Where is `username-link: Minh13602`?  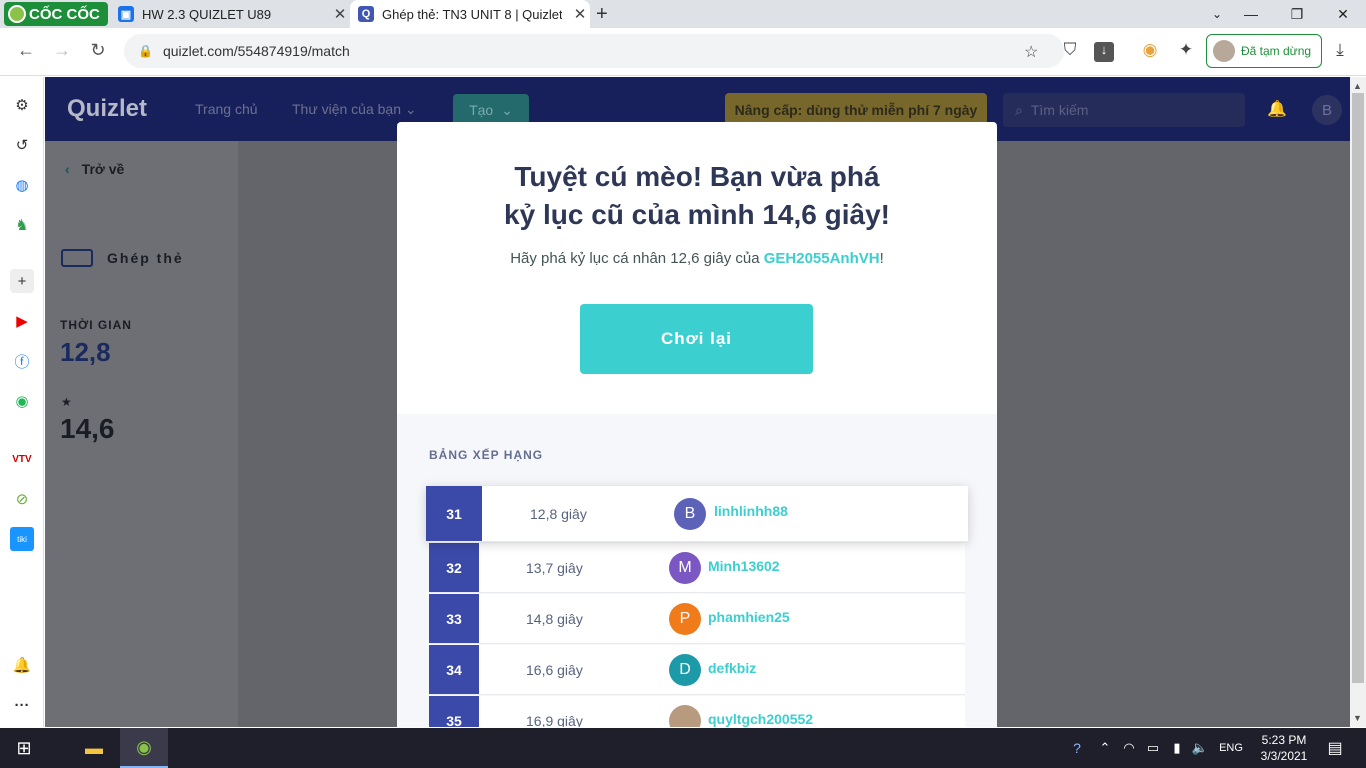
username-link: Minh13602 is located at coordinates (744, 566).